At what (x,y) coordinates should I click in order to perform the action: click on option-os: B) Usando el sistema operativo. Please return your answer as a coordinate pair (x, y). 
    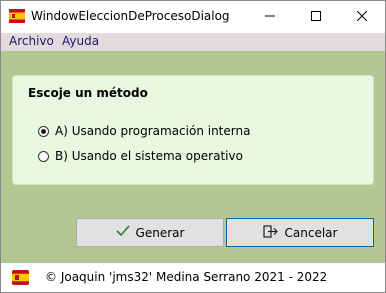
    Looking at the image, I should click on (140, 156).